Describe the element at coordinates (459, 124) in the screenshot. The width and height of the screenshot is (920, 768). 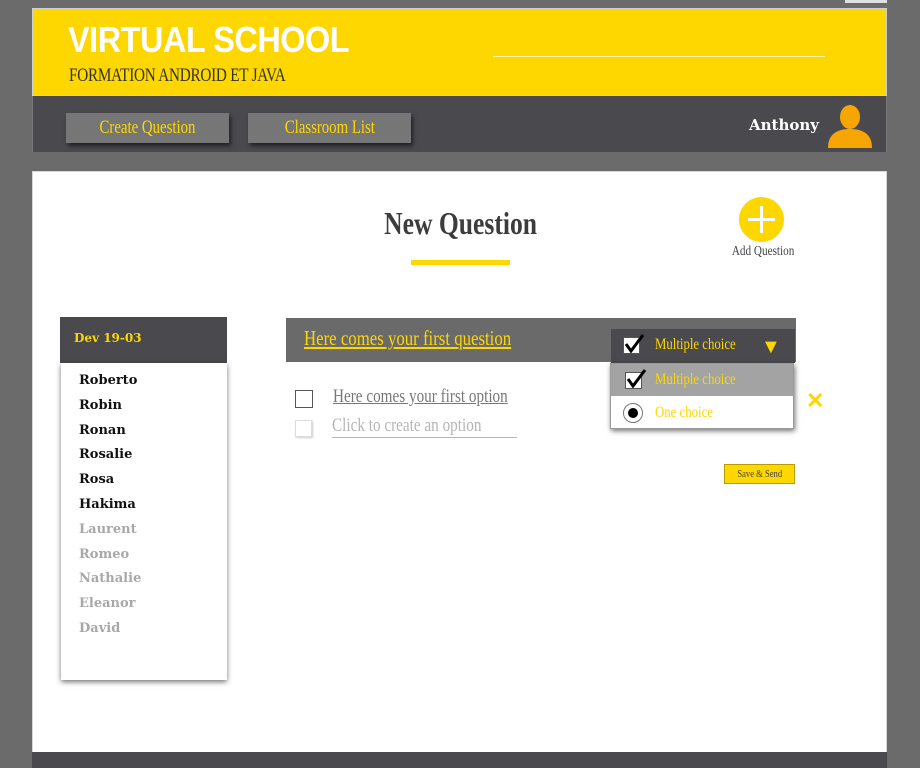
I see `navbar: Create Question Classroom List Anthony` at that location.